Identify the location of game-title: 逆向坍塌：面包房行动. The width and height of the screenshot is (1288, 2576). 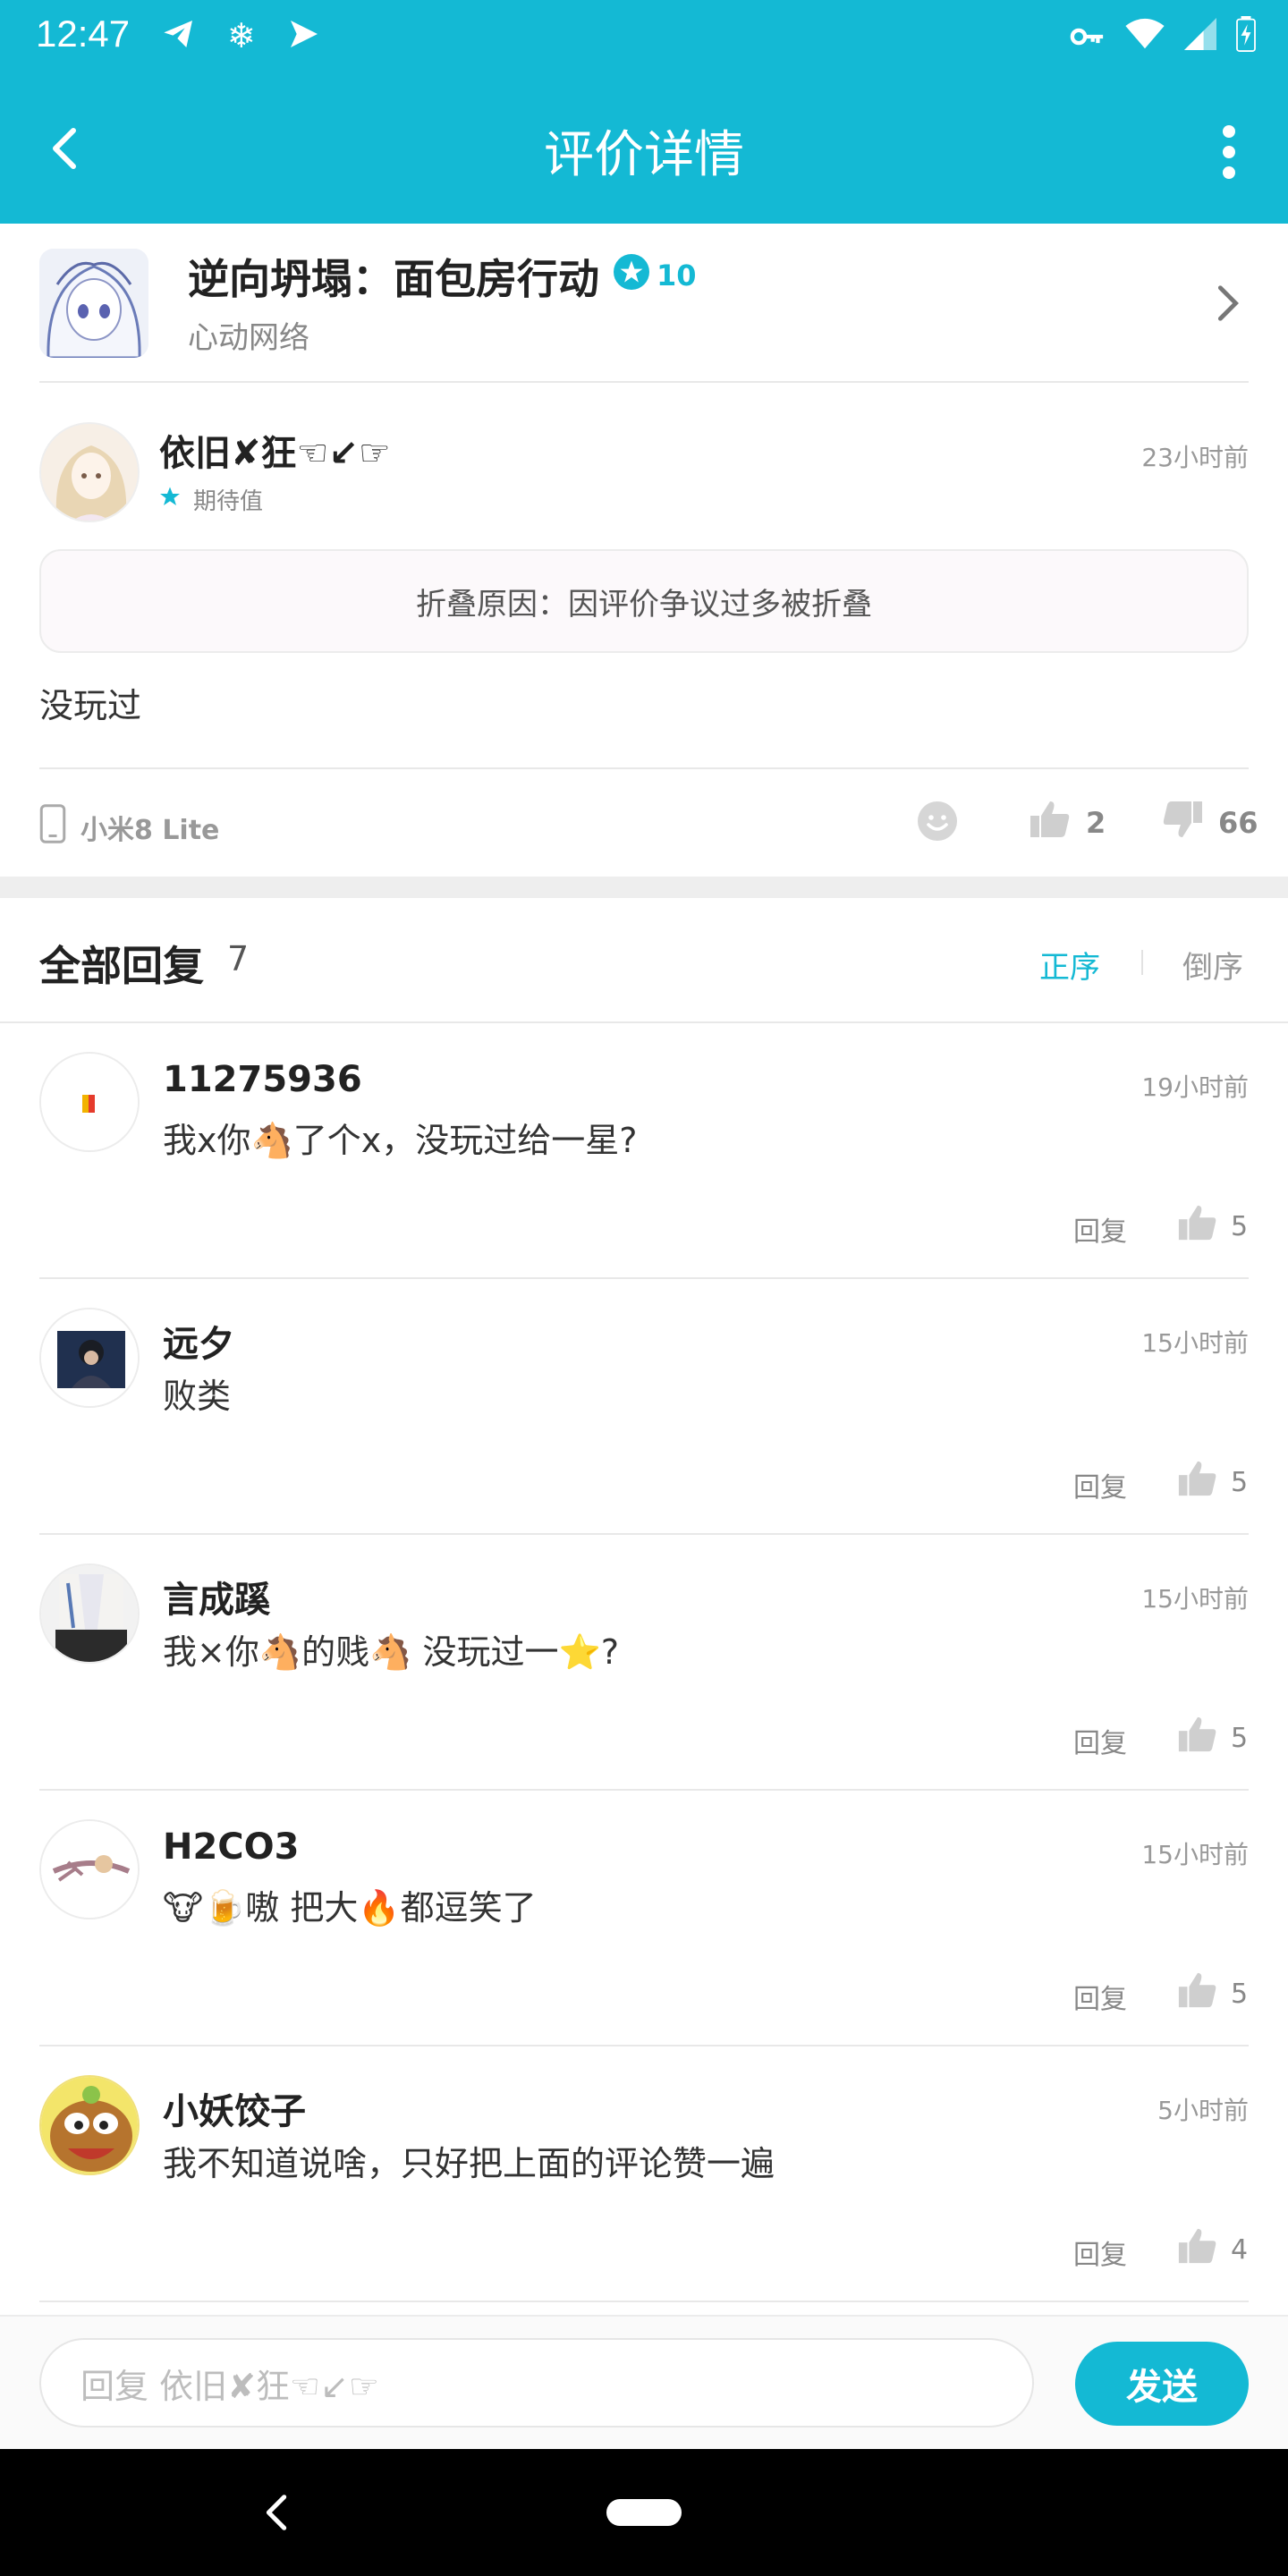
(393, 279).